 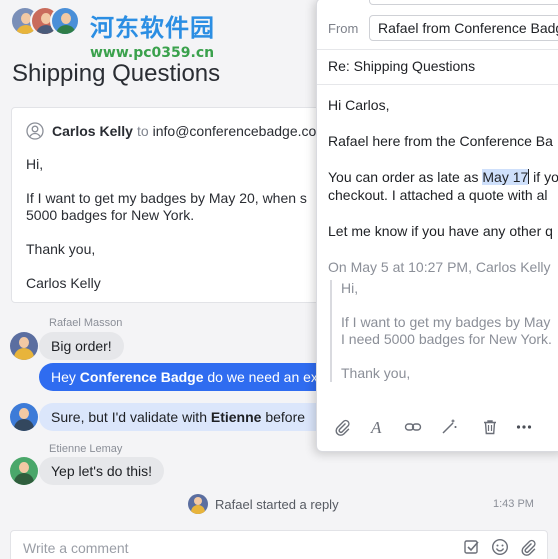 I want to click on reply-line: Rafael here from the Conference Ba, so click(x=440, y=141).